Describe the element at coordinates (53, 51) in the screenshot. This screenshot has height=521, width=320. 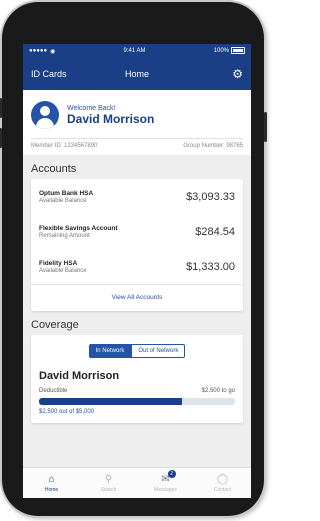
I see `wifi-icon: ◉` at that location.